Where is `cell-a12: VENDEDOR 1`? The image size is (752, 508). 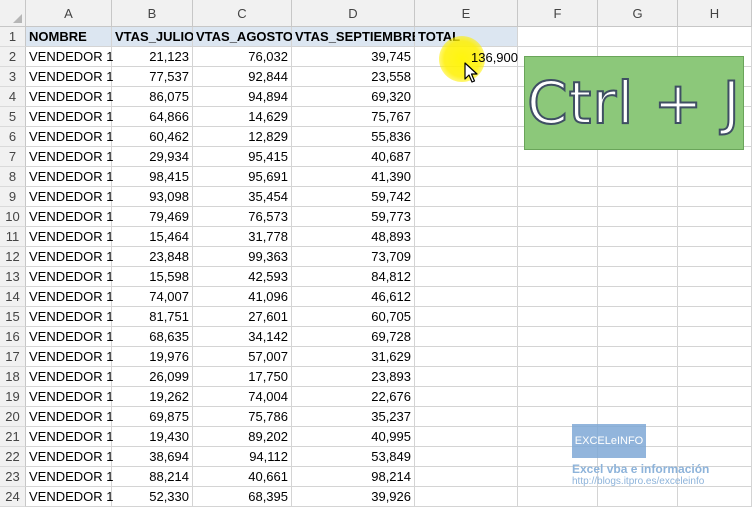 cell-a12: VENDEDOR 1 is located at coordinates (70, 257).